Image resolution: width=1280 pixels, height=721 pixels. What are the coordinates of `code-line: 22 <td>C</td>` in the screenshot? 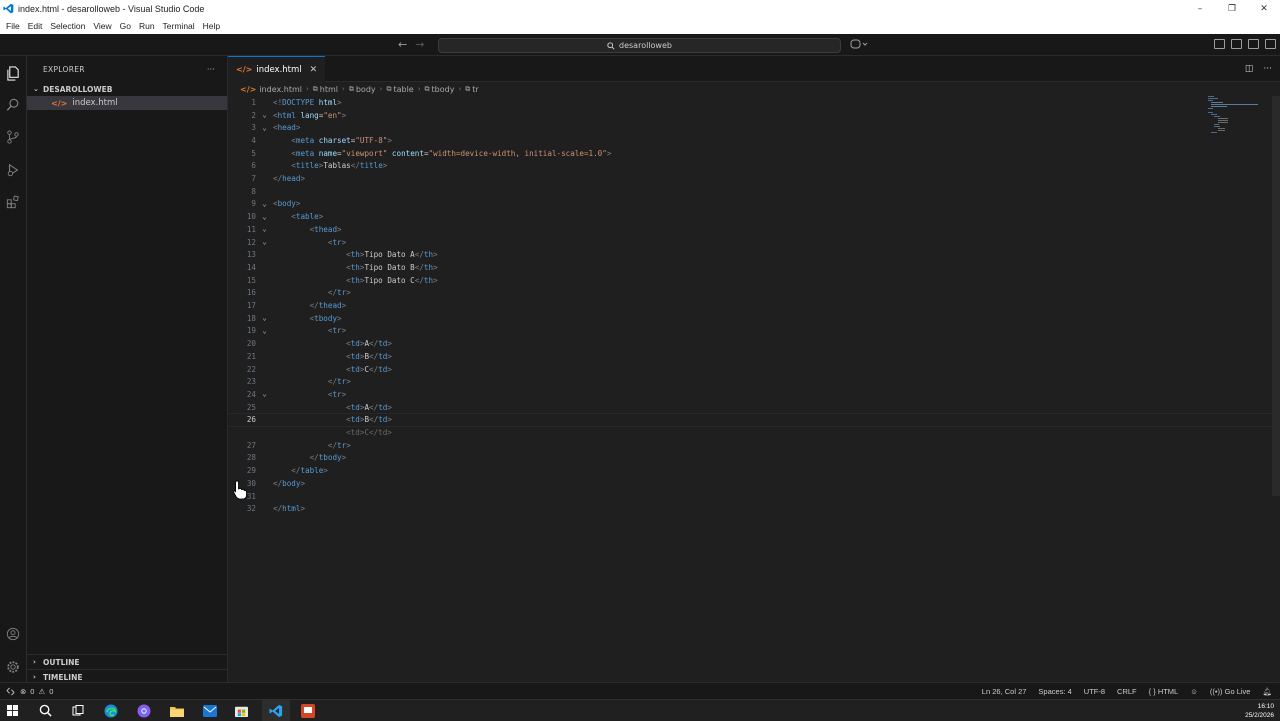 It's located at (754, 369).